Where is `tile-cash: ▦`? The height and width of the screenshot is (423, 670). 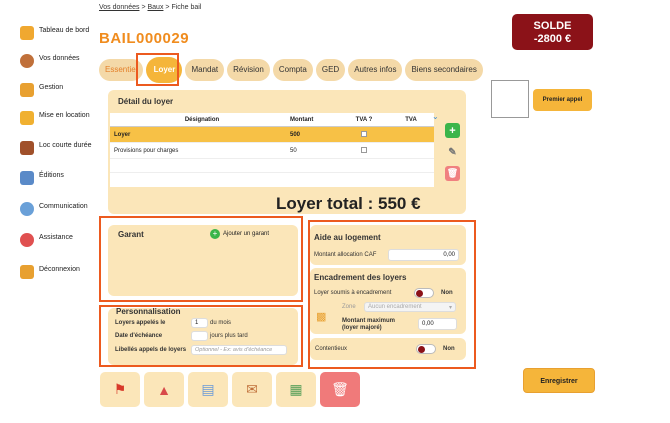 tile-cash: ▦ is located at coordinates (296, 389).